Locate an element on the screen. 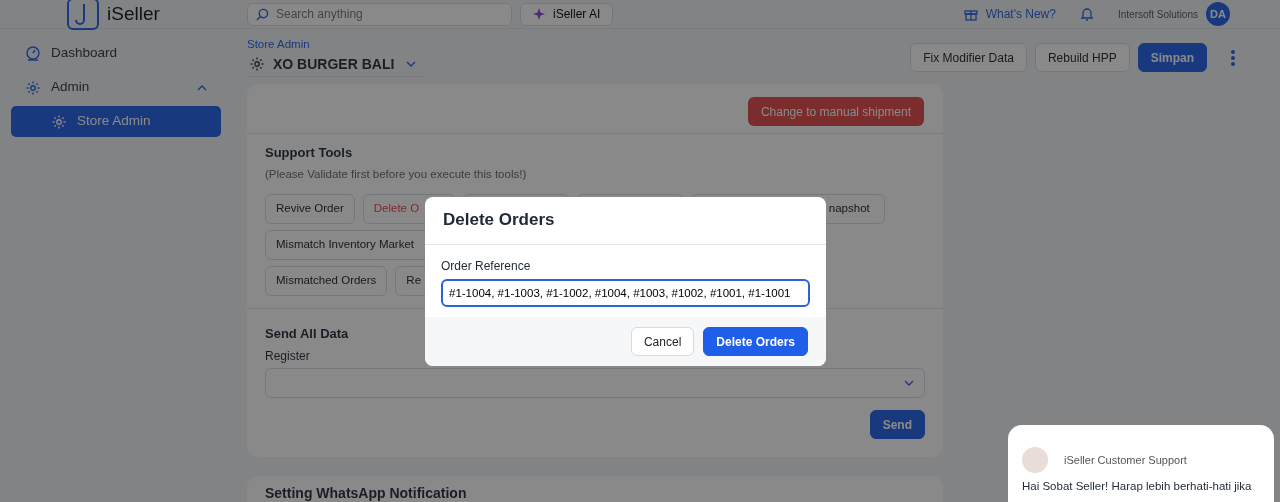 This screenshot has height=502, width=1280. delete-button: Delete Orders is located at coordinates (755, 341).